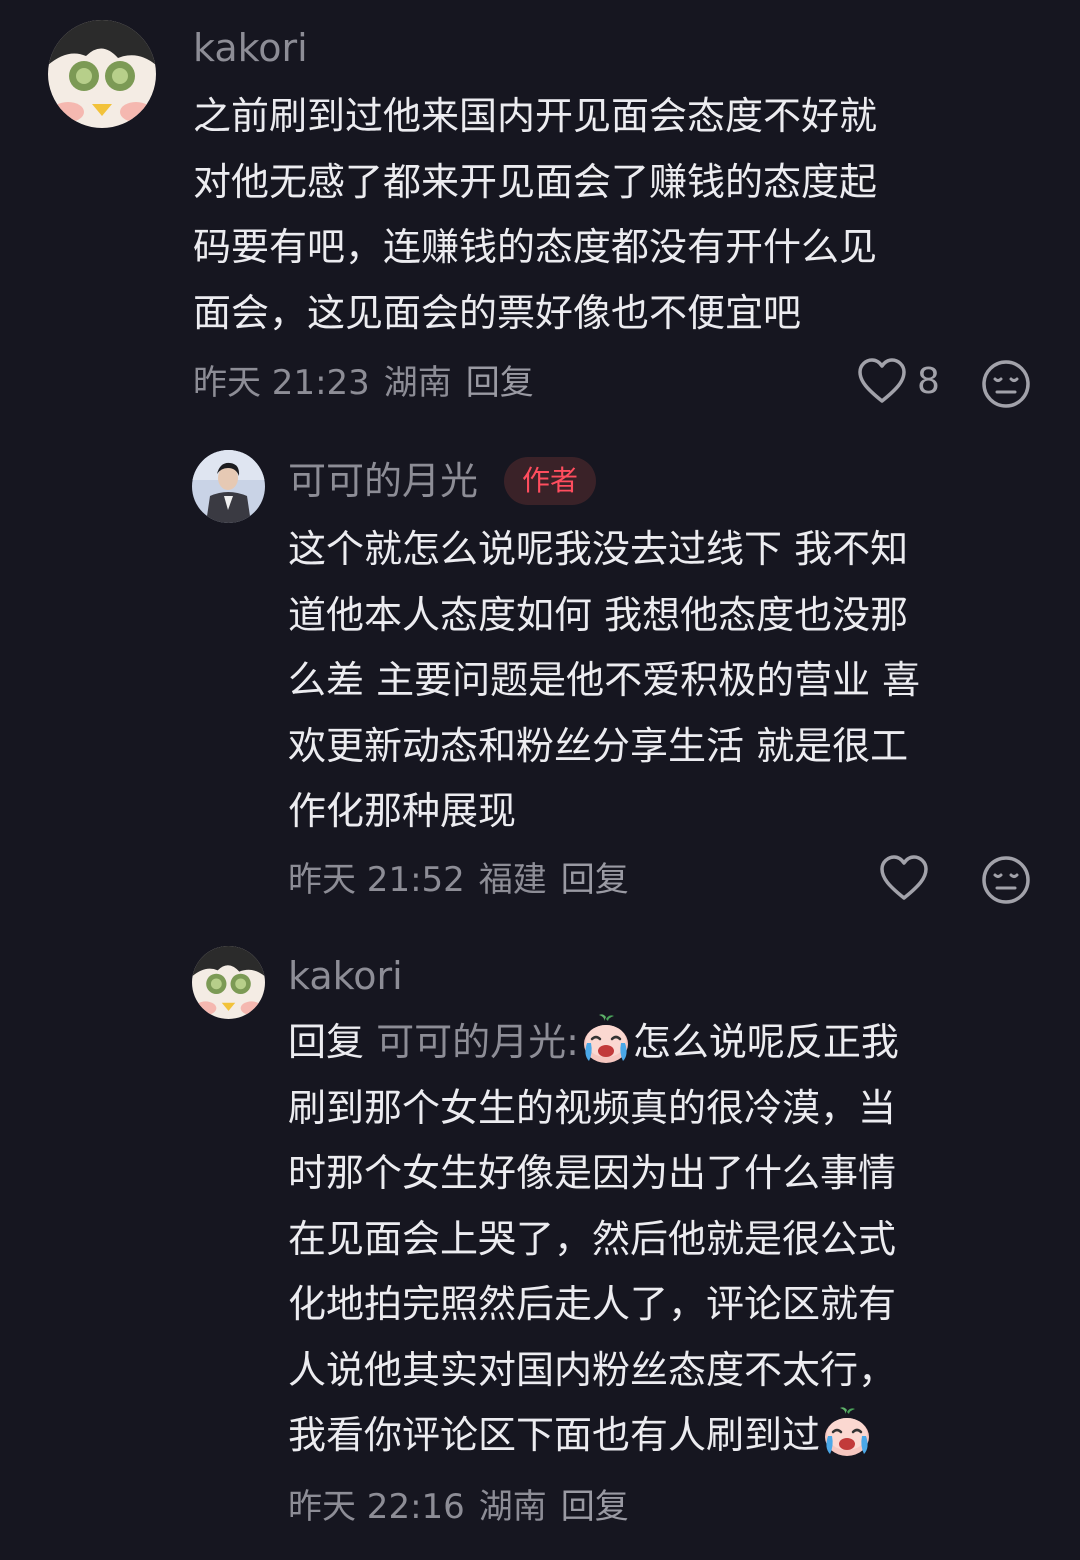 This screenshot has width=1080, height=1560. What do you see at coordinates (765, 1042) in the screenshot?
I see `comment-text-segment: 怎么说呢反正我` at bounding box center [765, 1042].